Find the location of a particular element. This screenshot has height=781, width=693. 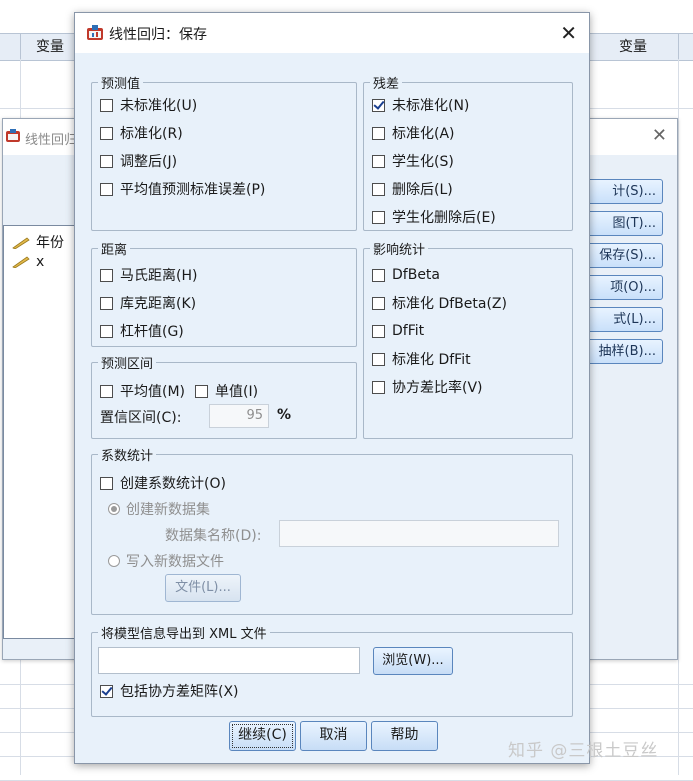

checkbox-label: 标准化(A) is located at coordinates (423, 134).